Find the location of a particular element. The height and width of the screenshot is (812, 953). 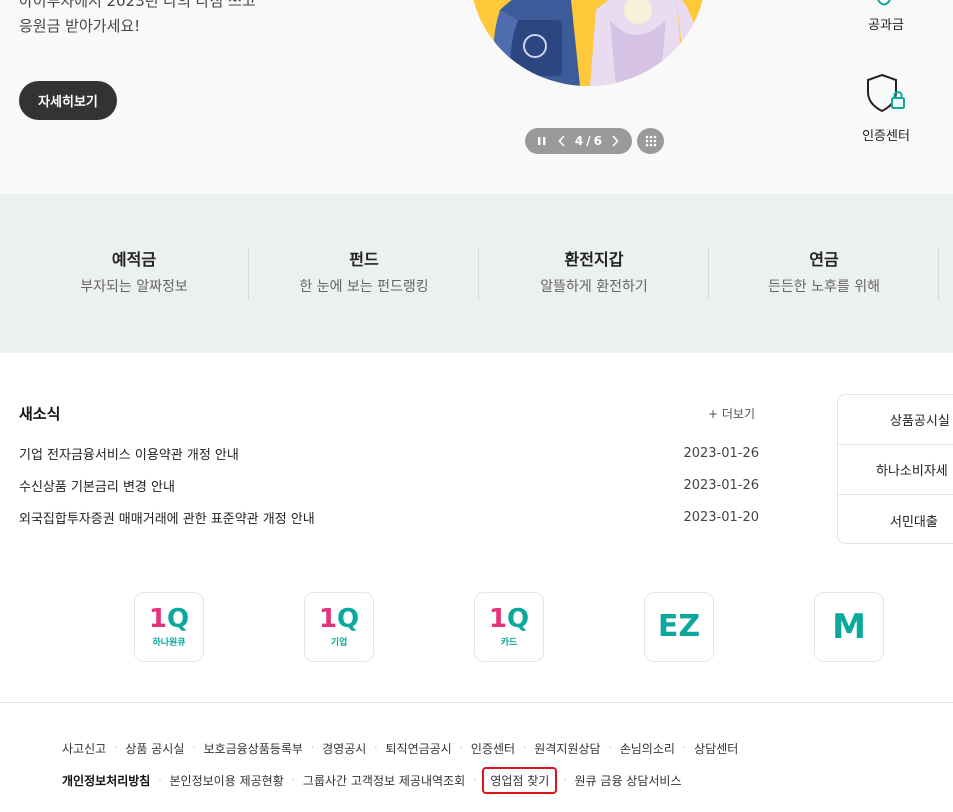

footer-link-retirement-pension: 퇴직연금공시 is located at coordinates (418, 748).